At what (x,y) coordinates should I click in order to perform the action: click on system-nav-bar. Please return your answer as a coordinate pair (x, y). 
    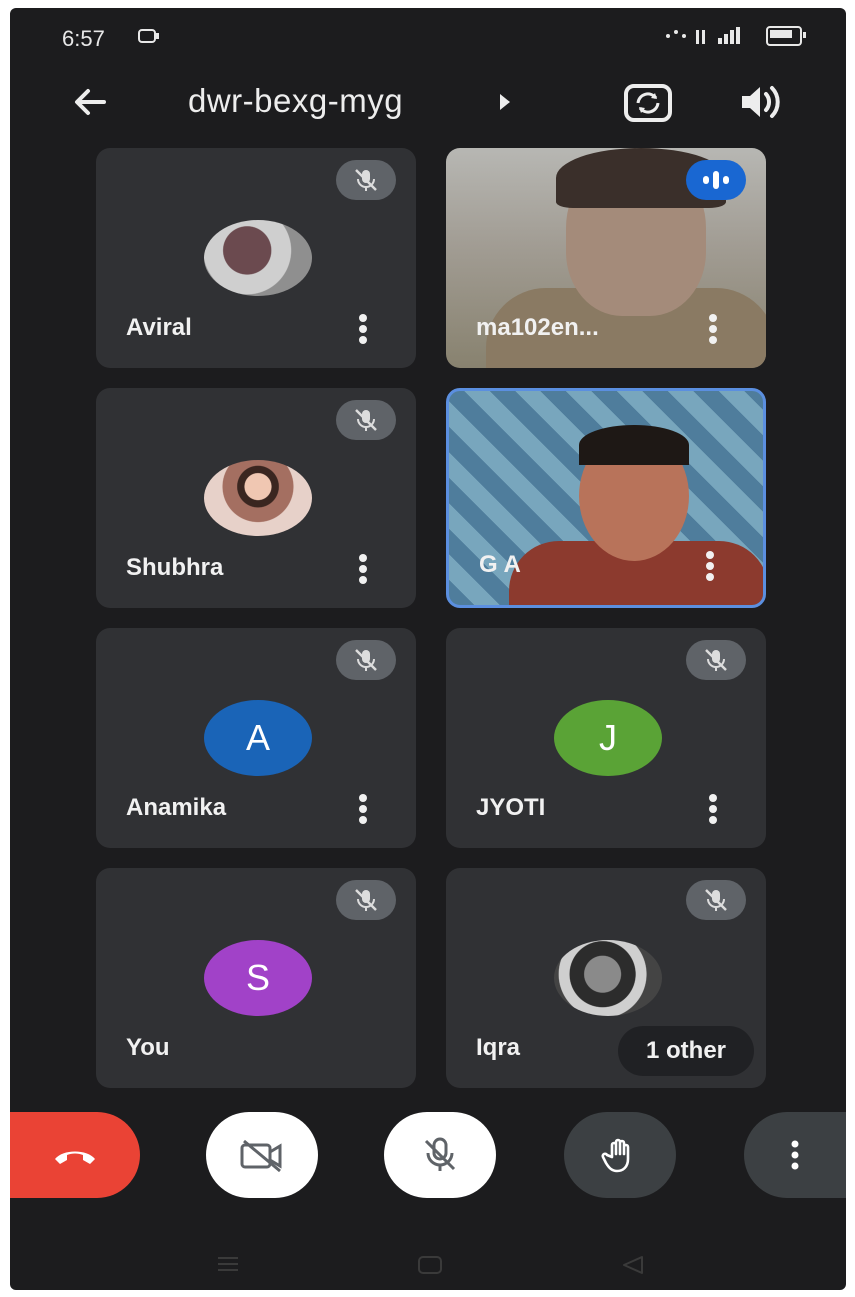
    Looking at the image, I should click on (428, 1263).